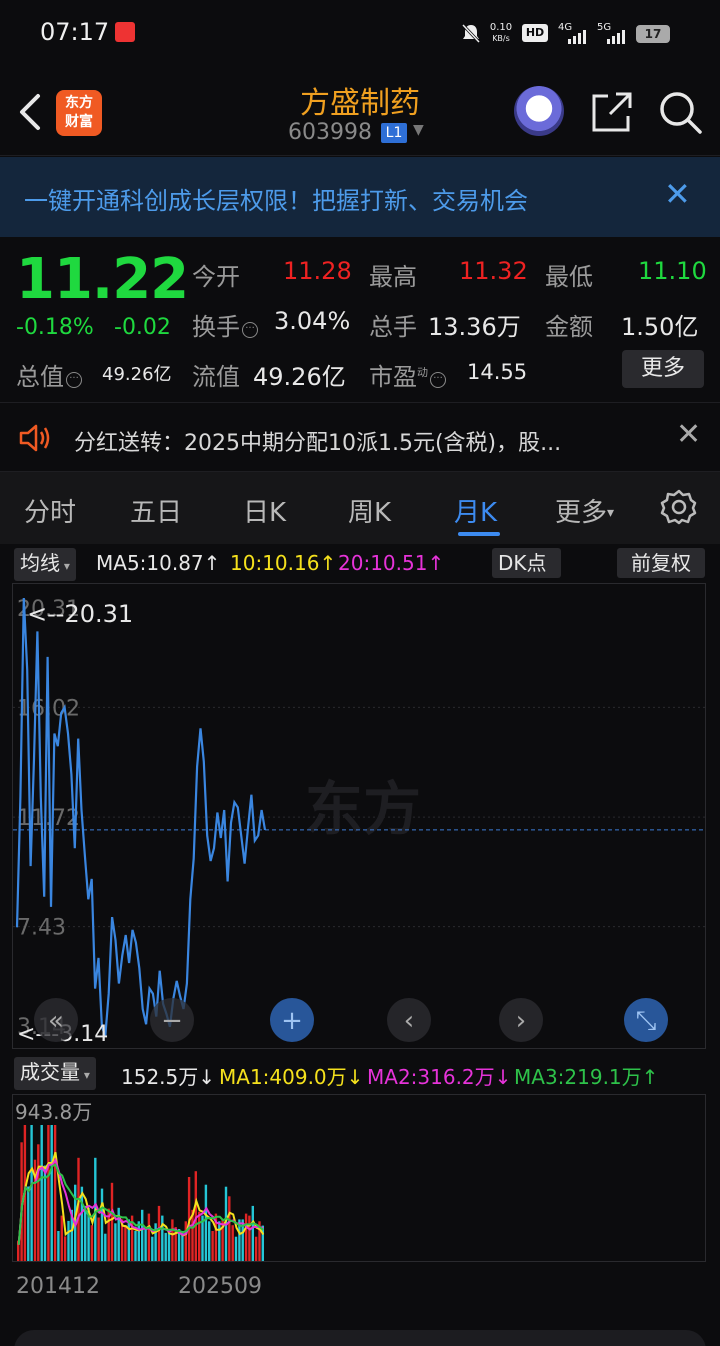 This screenshot has width=720, height=1346. I want to click on watermark: 东方, so click(363, 809).